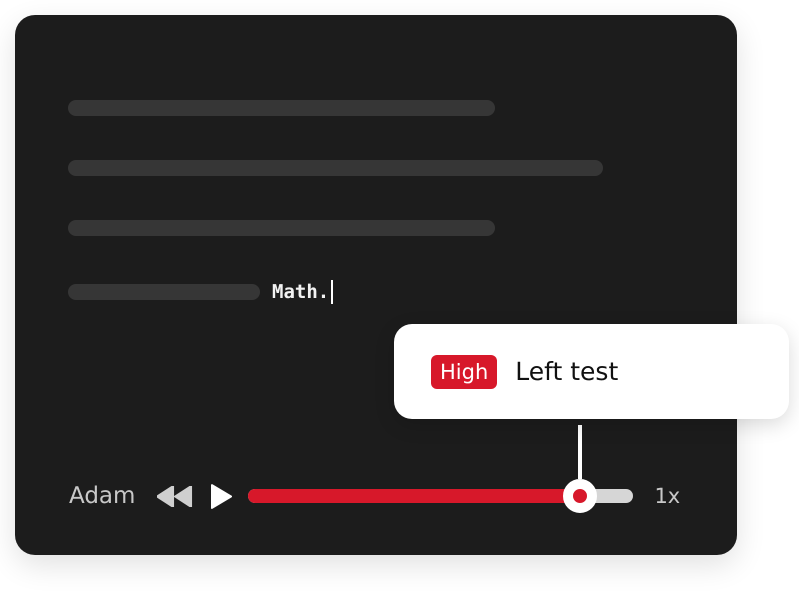 Image resolution: width=799 pixels, height=602 pixels. Describe the element at coordinates (579, 496) in the screenshot. I see `slider-thumb` at that location.